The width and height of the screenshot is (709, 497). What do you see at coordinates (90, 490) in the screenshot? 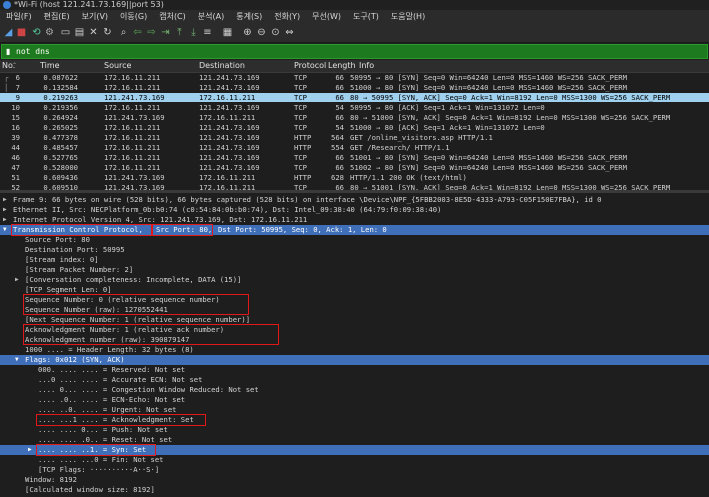
I see `tcp-calc-window: [Calculated window size: 8192]` at bounding box center [90, 490].